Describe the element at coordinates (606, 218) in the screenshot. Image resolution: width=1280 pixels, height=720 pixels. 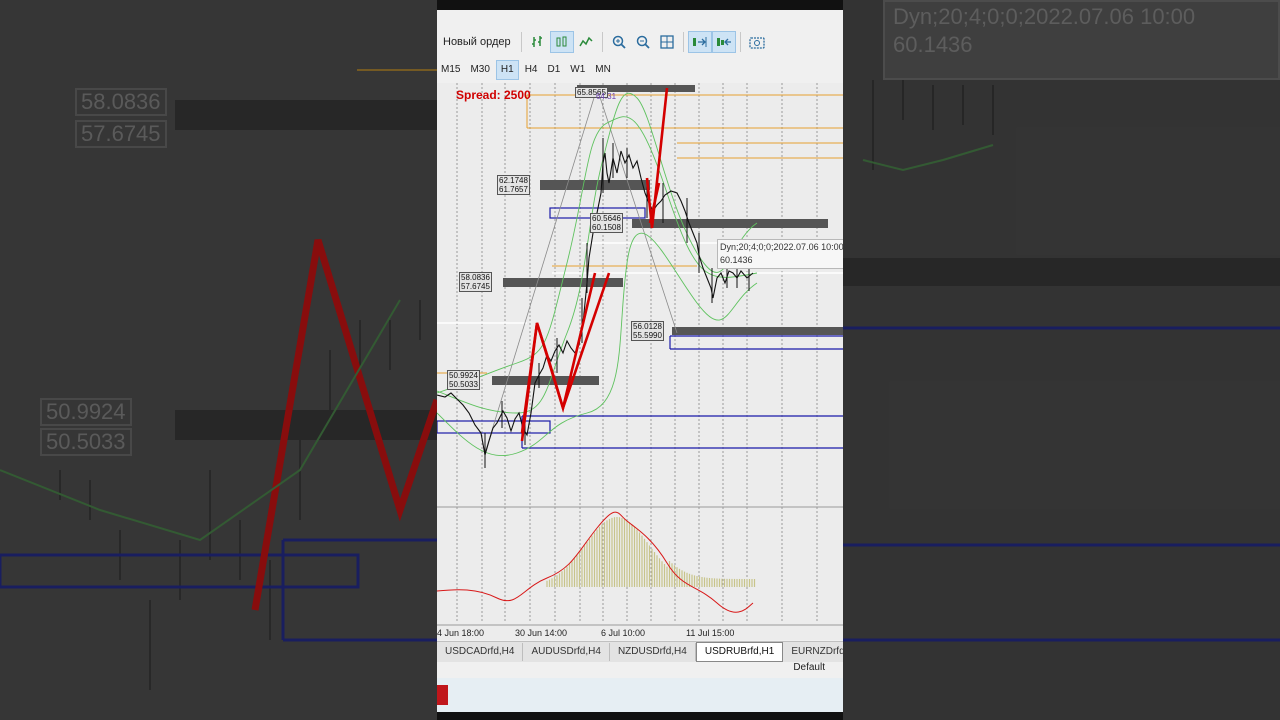
I see `level-value: 60.5646` at that location.